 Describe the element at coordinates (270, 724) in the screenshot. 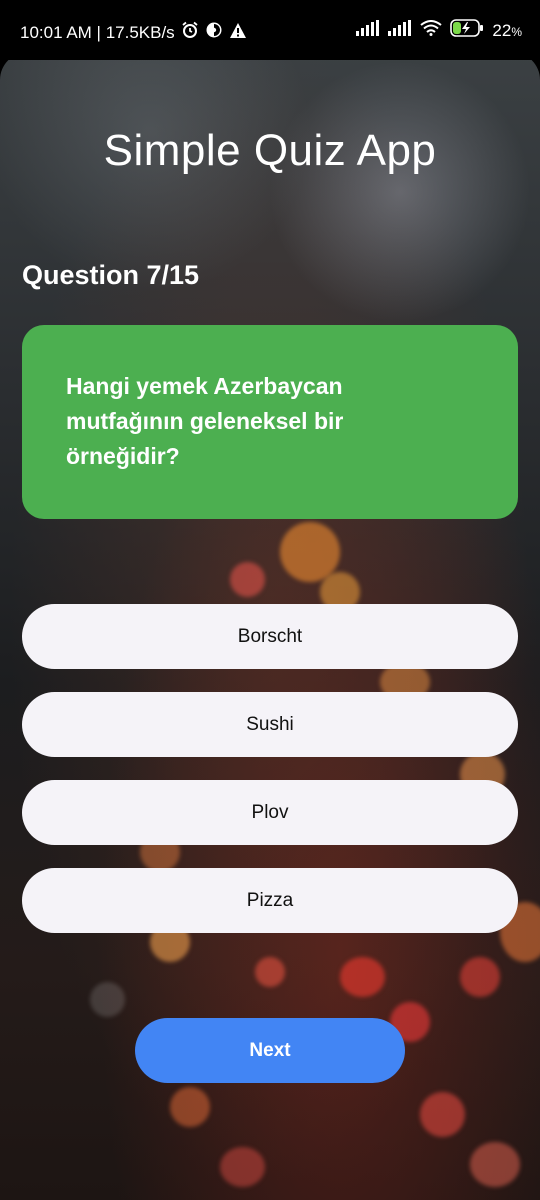

I see `answer-button-sushi: Sushi` at that location.